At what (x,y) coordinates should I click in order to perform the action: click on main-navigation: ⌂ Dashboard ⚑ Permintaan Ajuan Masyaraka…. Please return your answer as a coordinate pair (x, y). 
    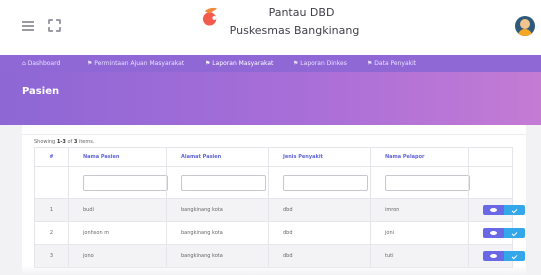
    Looking at the image, I should click on (270, 63).